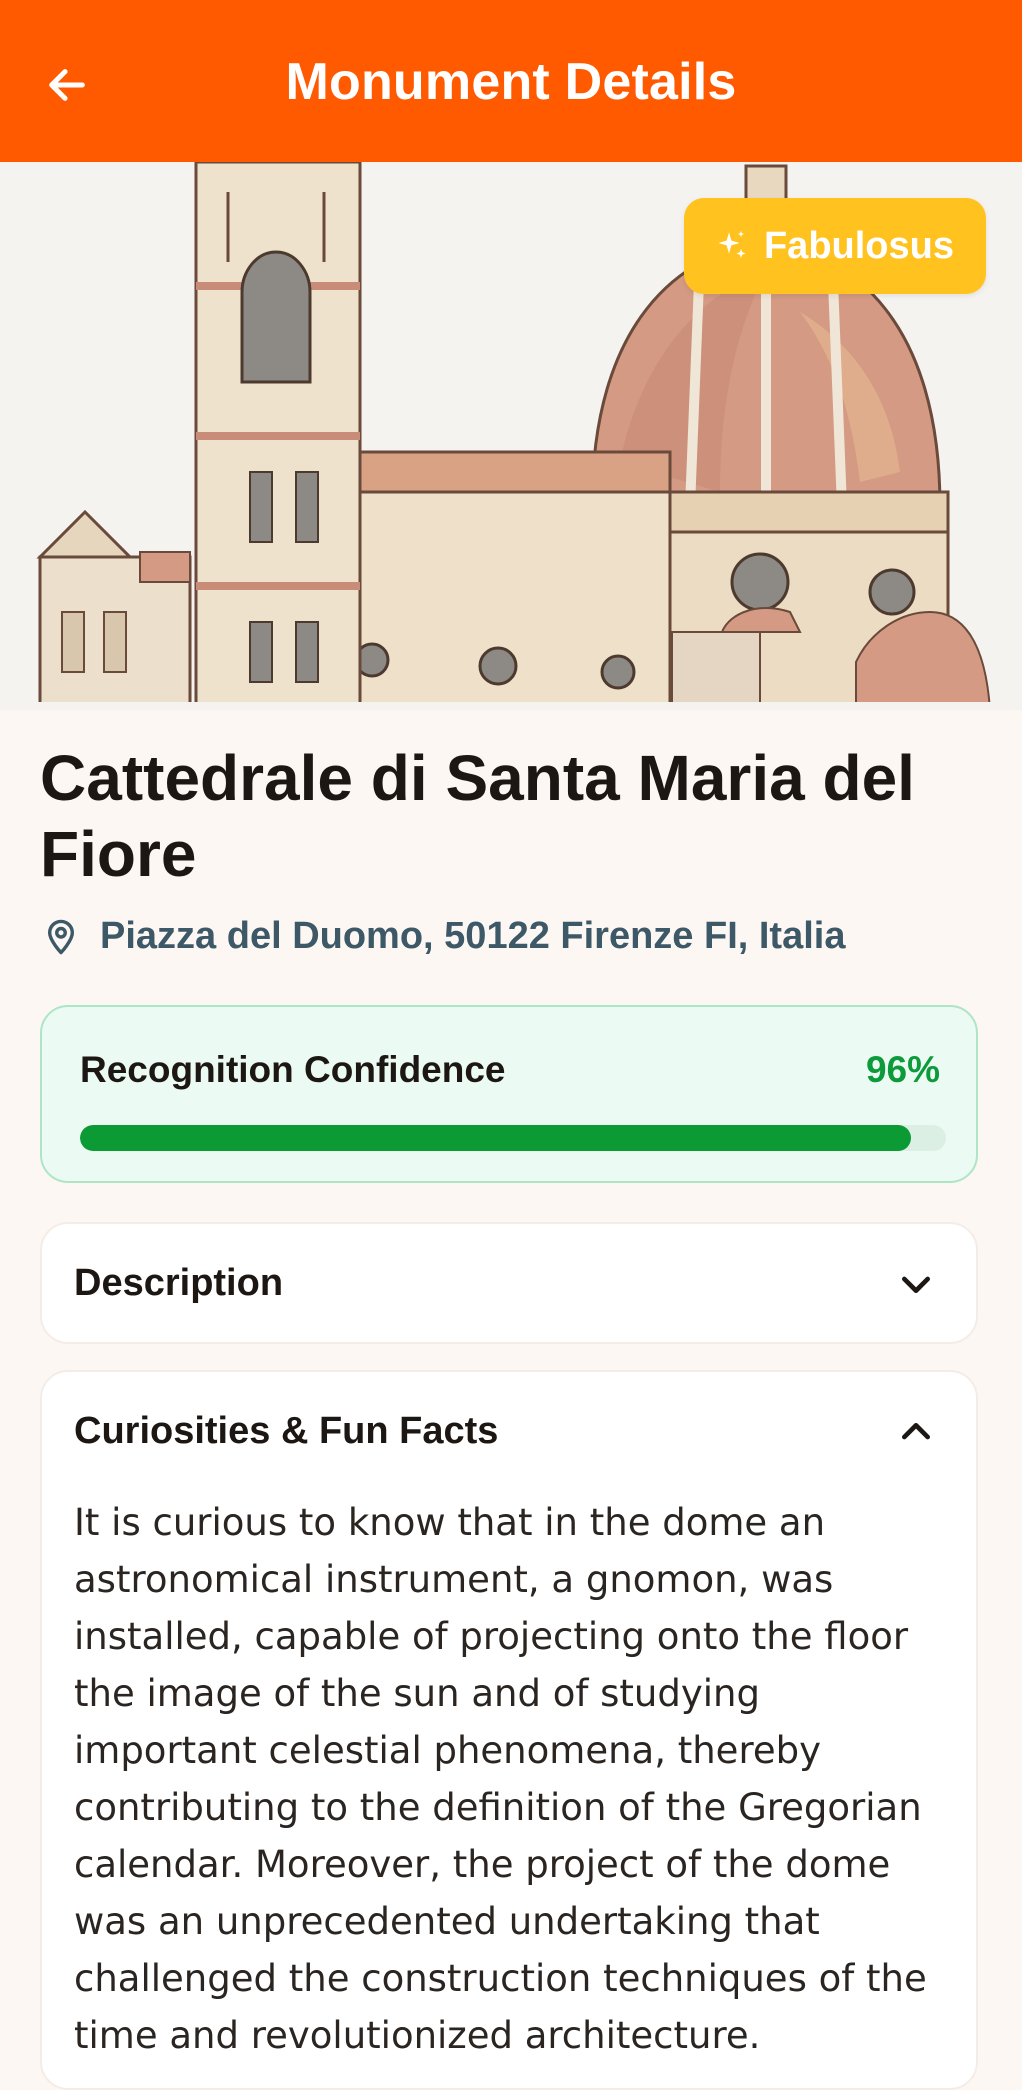 Image resolution: width=1022 pixels, height=2090 pixels. Describe the element at coordinates (293, 1069) in the screenshot. I see `confidence-label: Recognition Confidence` at that location.